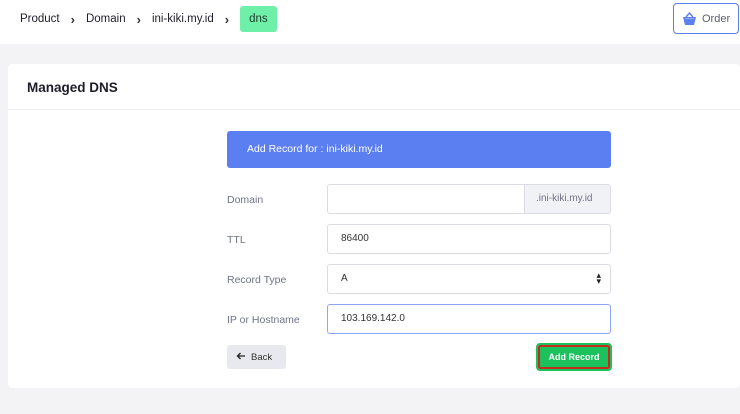  I want to click on record-type-select: A ▴ ▾, so click(469, 279).